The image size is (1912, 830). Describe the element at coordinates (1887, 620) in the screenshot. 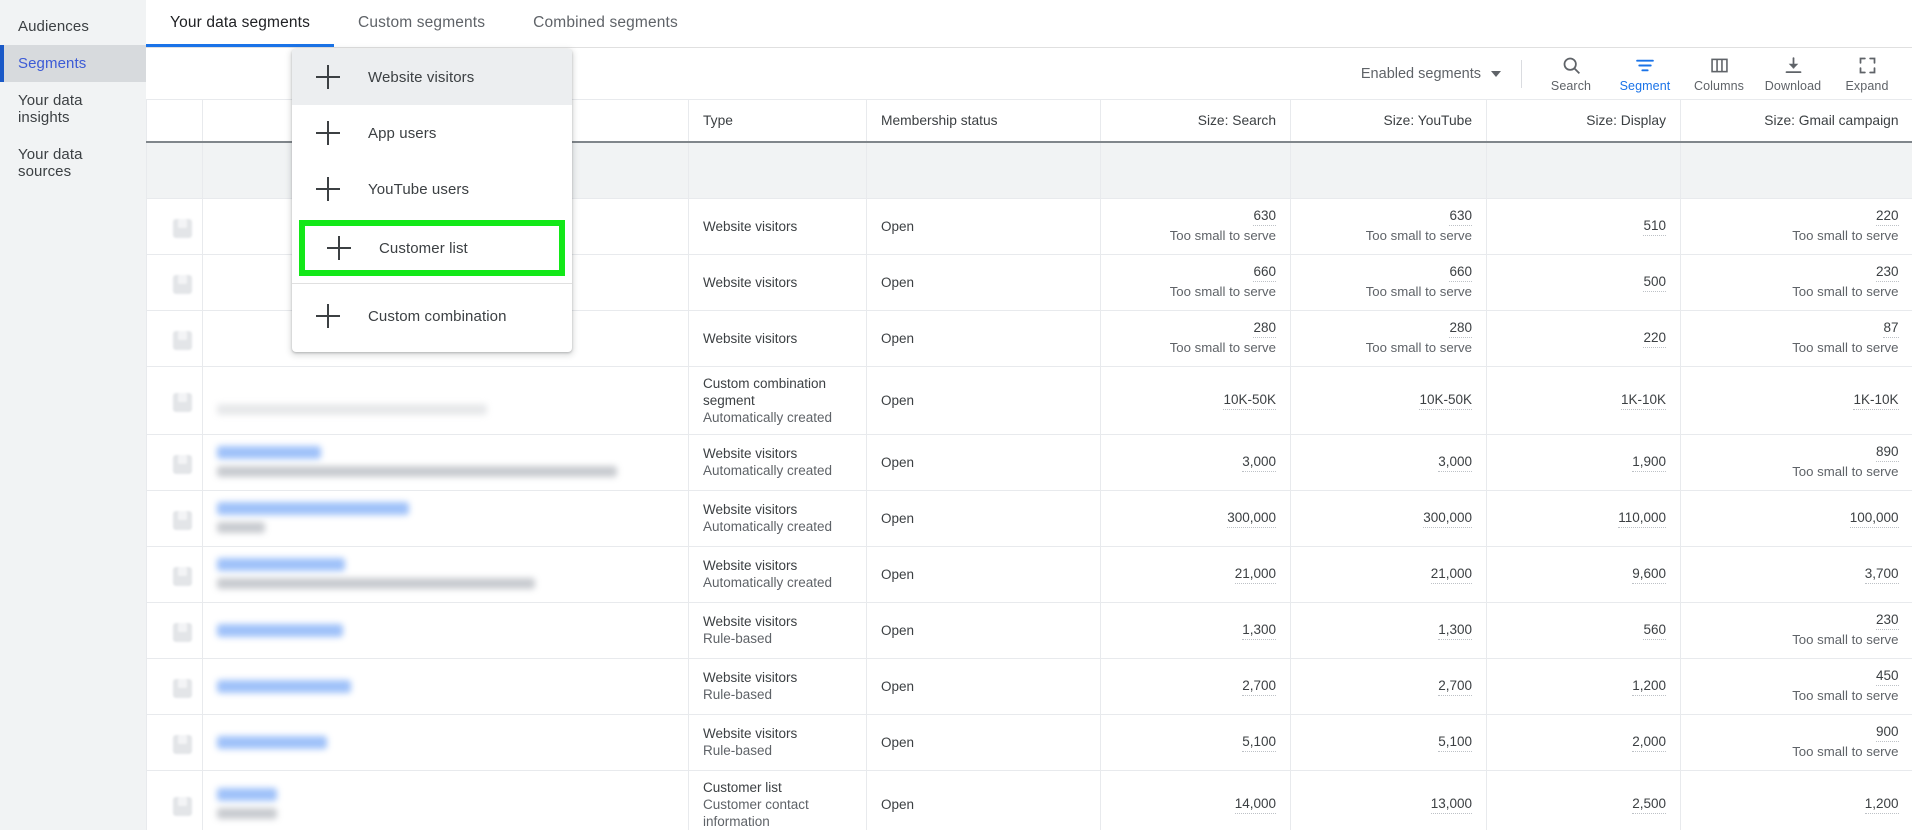

I see `cell-size-gmail-value: 230` at that location.